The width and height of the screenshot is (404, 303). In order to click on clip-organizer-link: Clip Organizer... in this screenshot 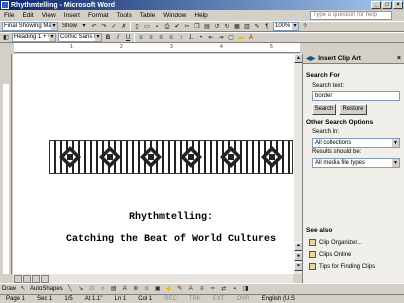, I will do `click(335, 242)`.